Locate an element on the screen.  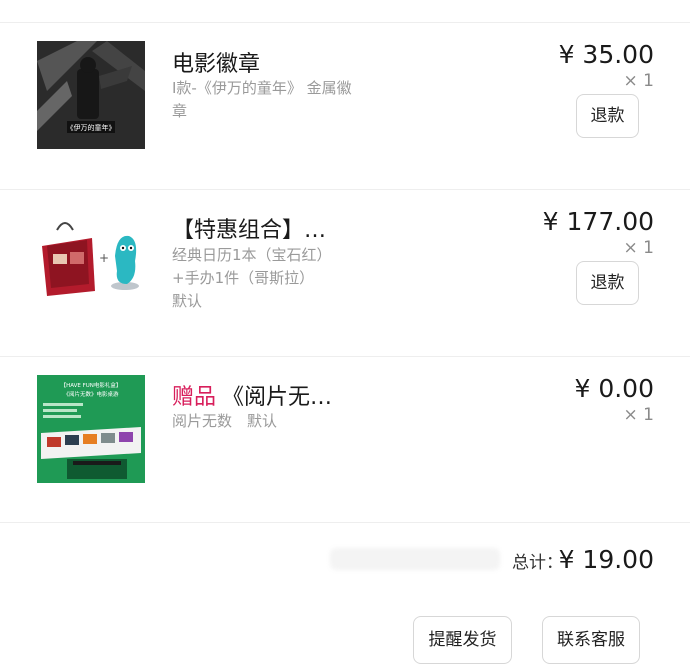
top-divider is located at coordinates (345, 22).